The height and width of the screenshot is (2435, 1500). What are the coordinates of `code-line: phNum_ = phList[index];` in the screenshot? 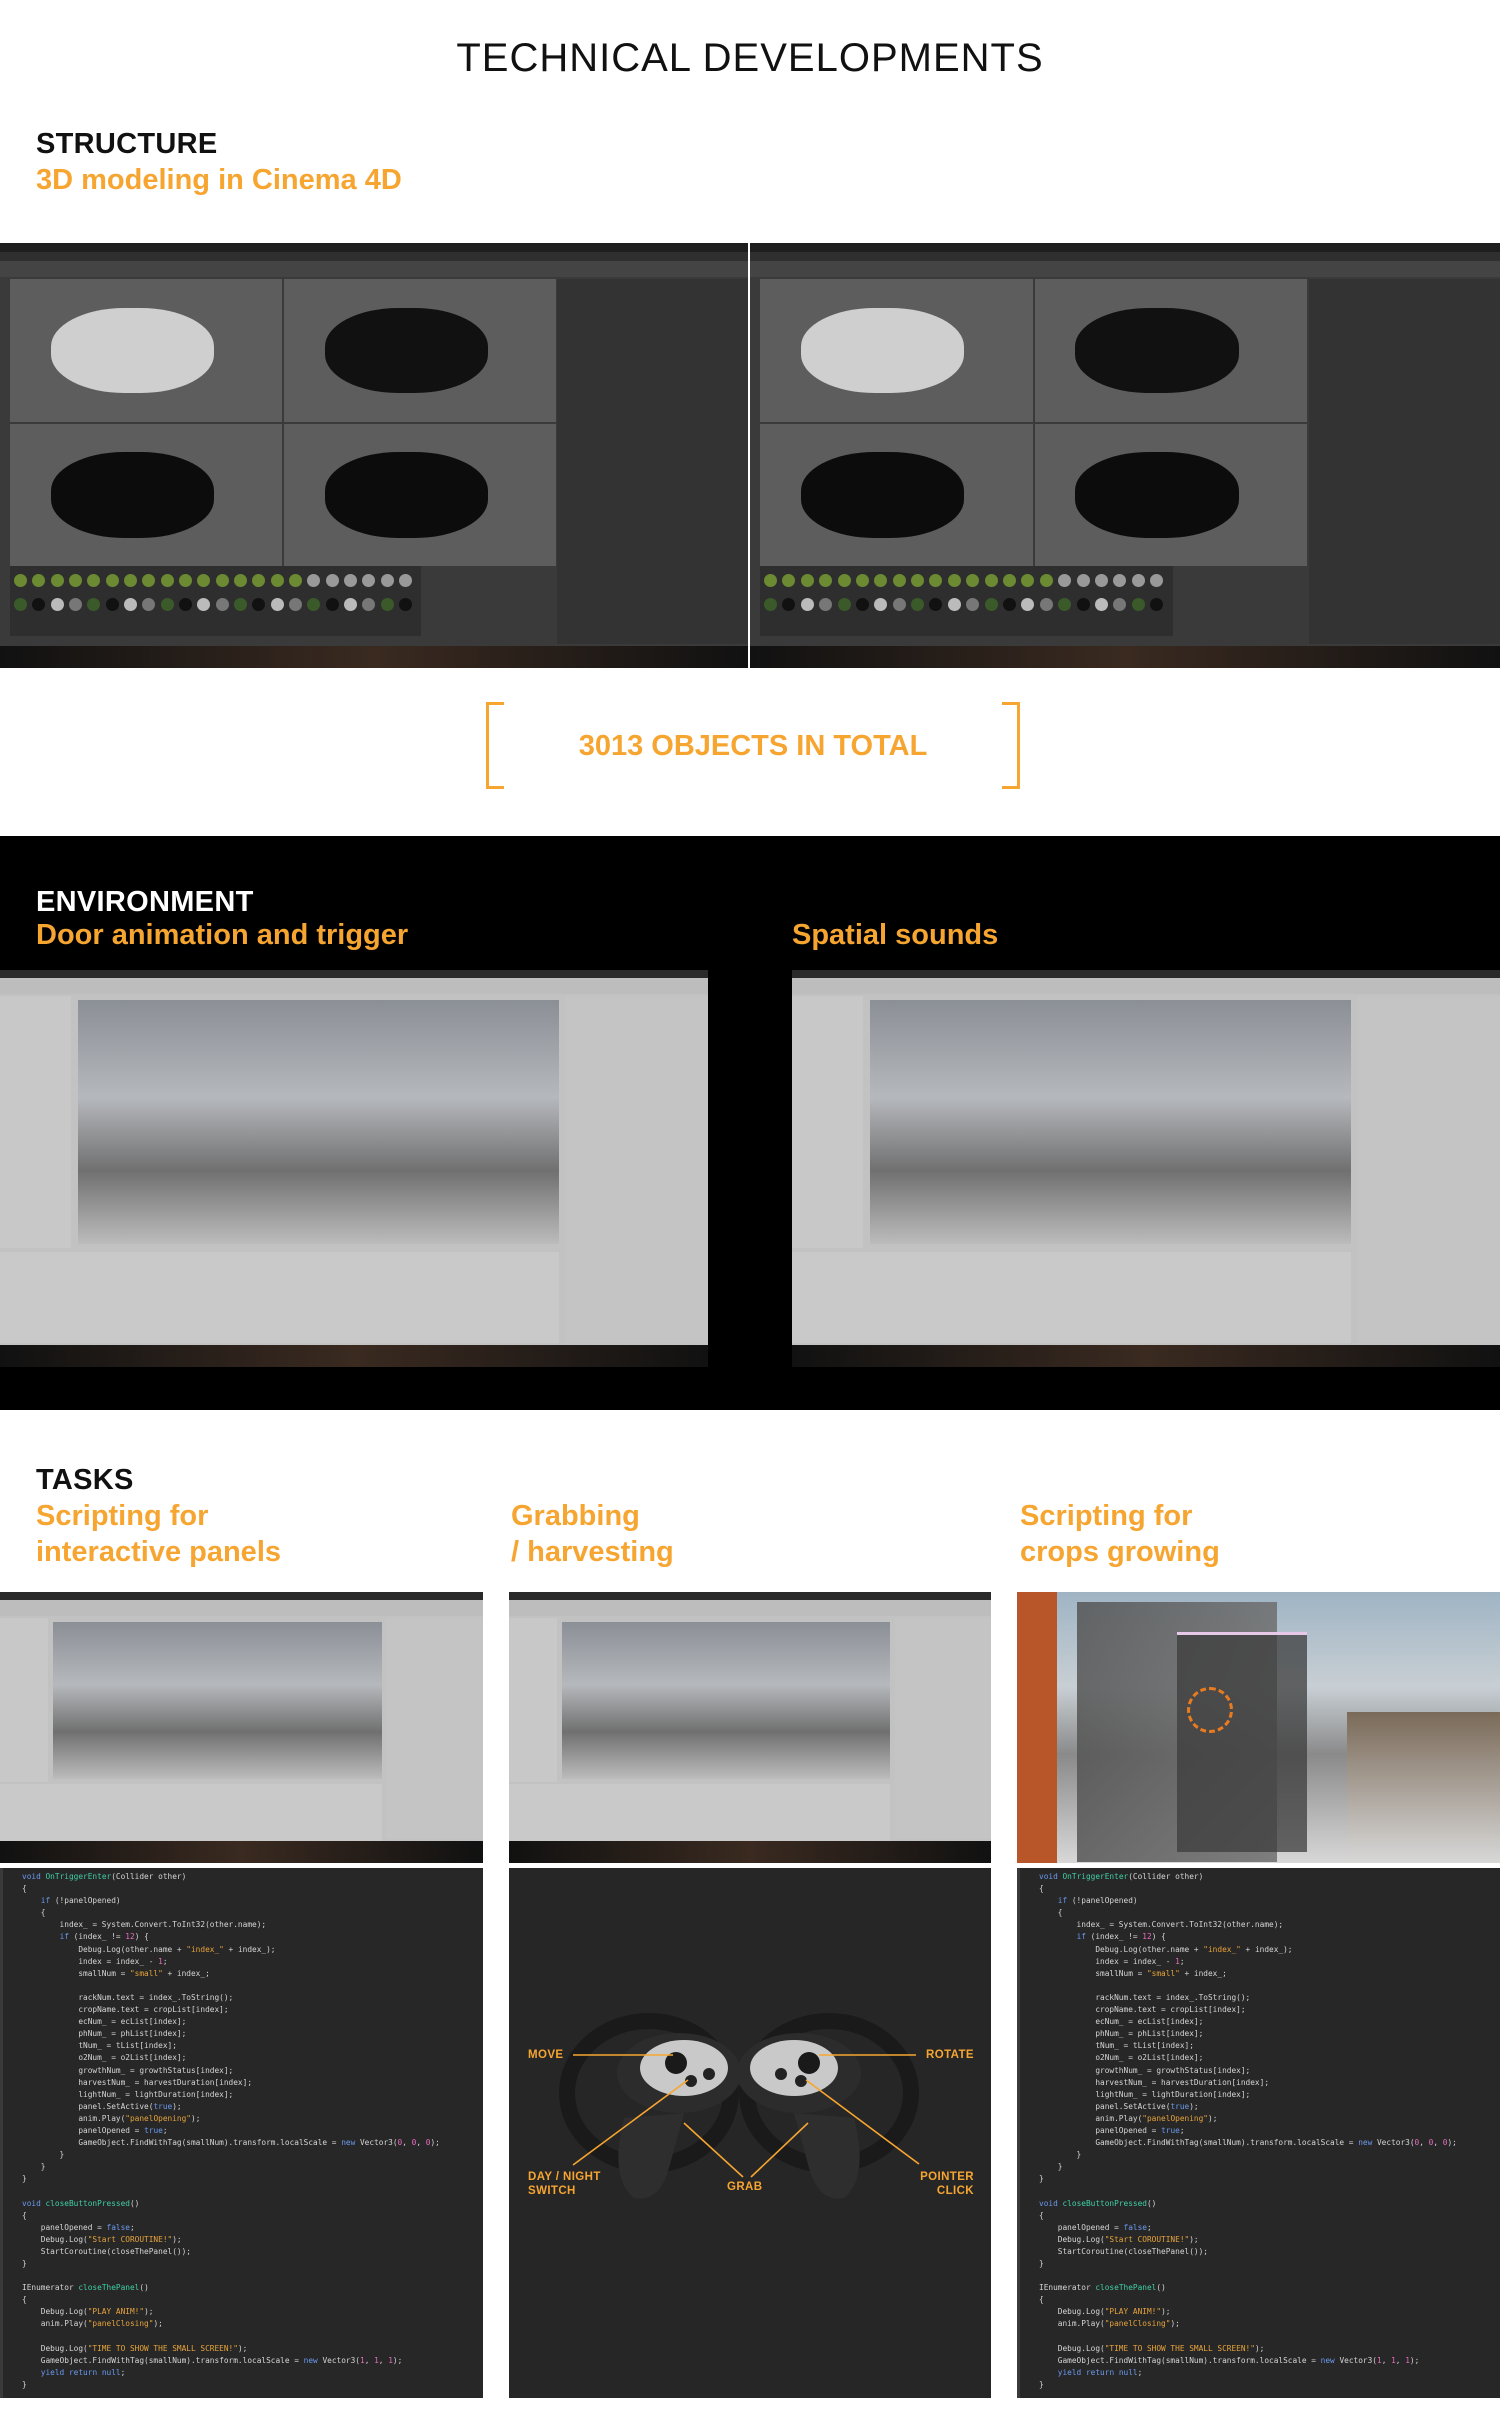 It's located at (1121, 2034).